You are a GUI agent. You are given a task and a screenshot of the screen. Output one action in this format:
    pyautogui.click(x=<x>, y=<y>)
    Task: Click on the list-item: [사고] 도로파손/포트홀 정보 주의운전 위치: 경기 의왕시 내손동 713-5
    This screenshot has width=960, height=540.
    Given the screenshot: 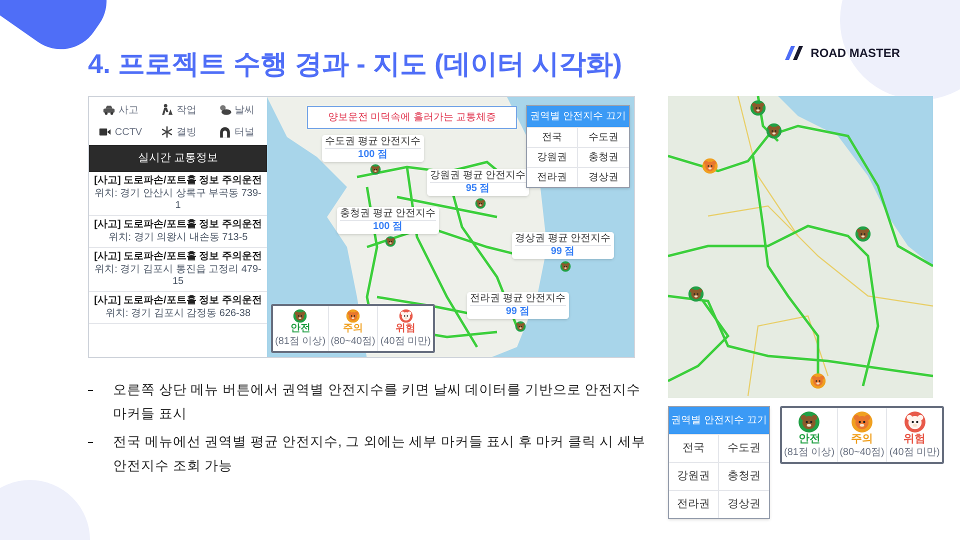 What is the action you would take?
    pyautogui.click(x=178, y=232)
    